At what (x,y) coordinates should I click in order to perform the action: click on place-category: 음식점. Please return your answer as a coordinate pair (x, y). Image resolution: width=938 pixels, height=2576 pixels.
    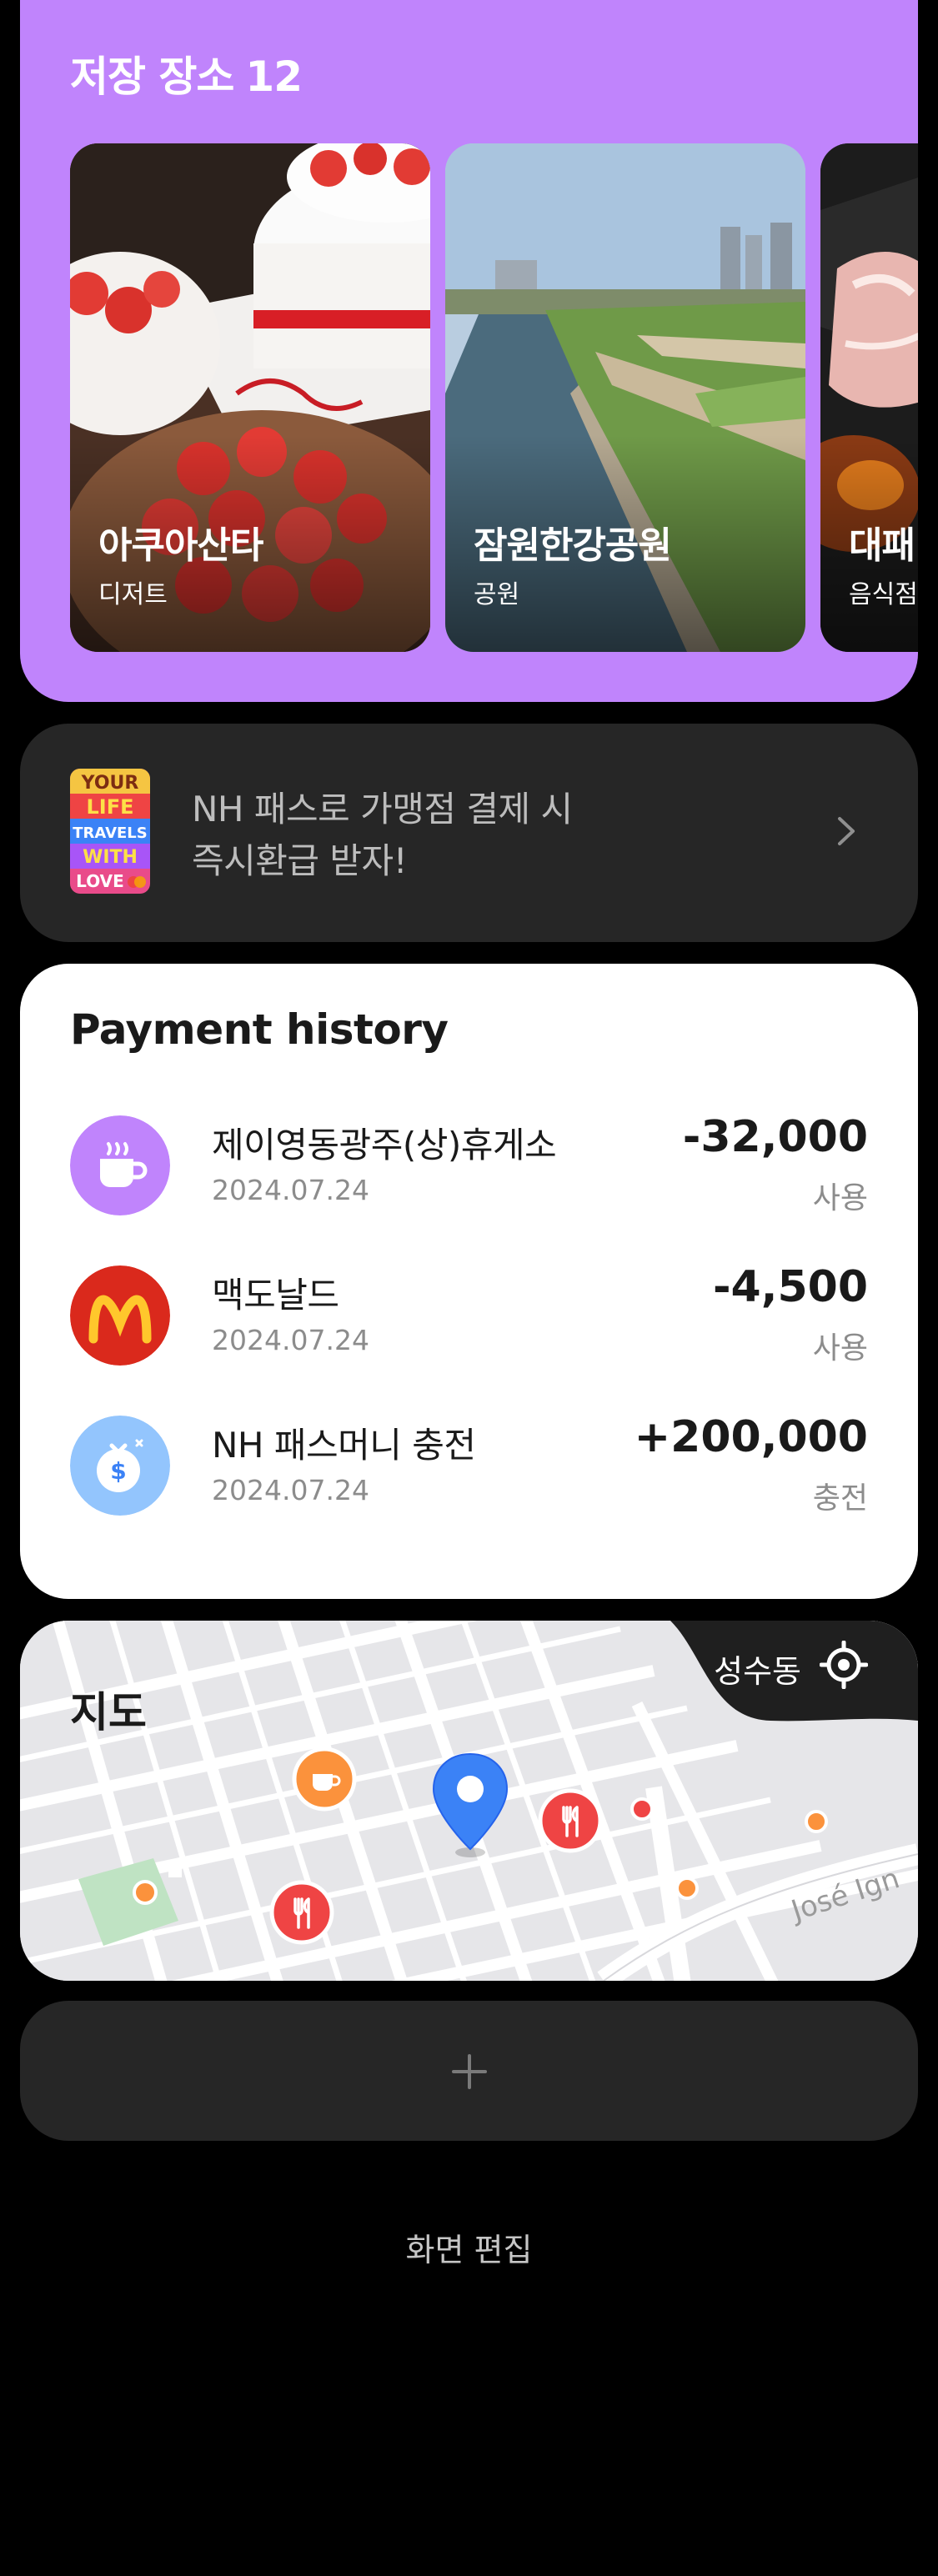
    Looking at the image, I should click on (883, 594).